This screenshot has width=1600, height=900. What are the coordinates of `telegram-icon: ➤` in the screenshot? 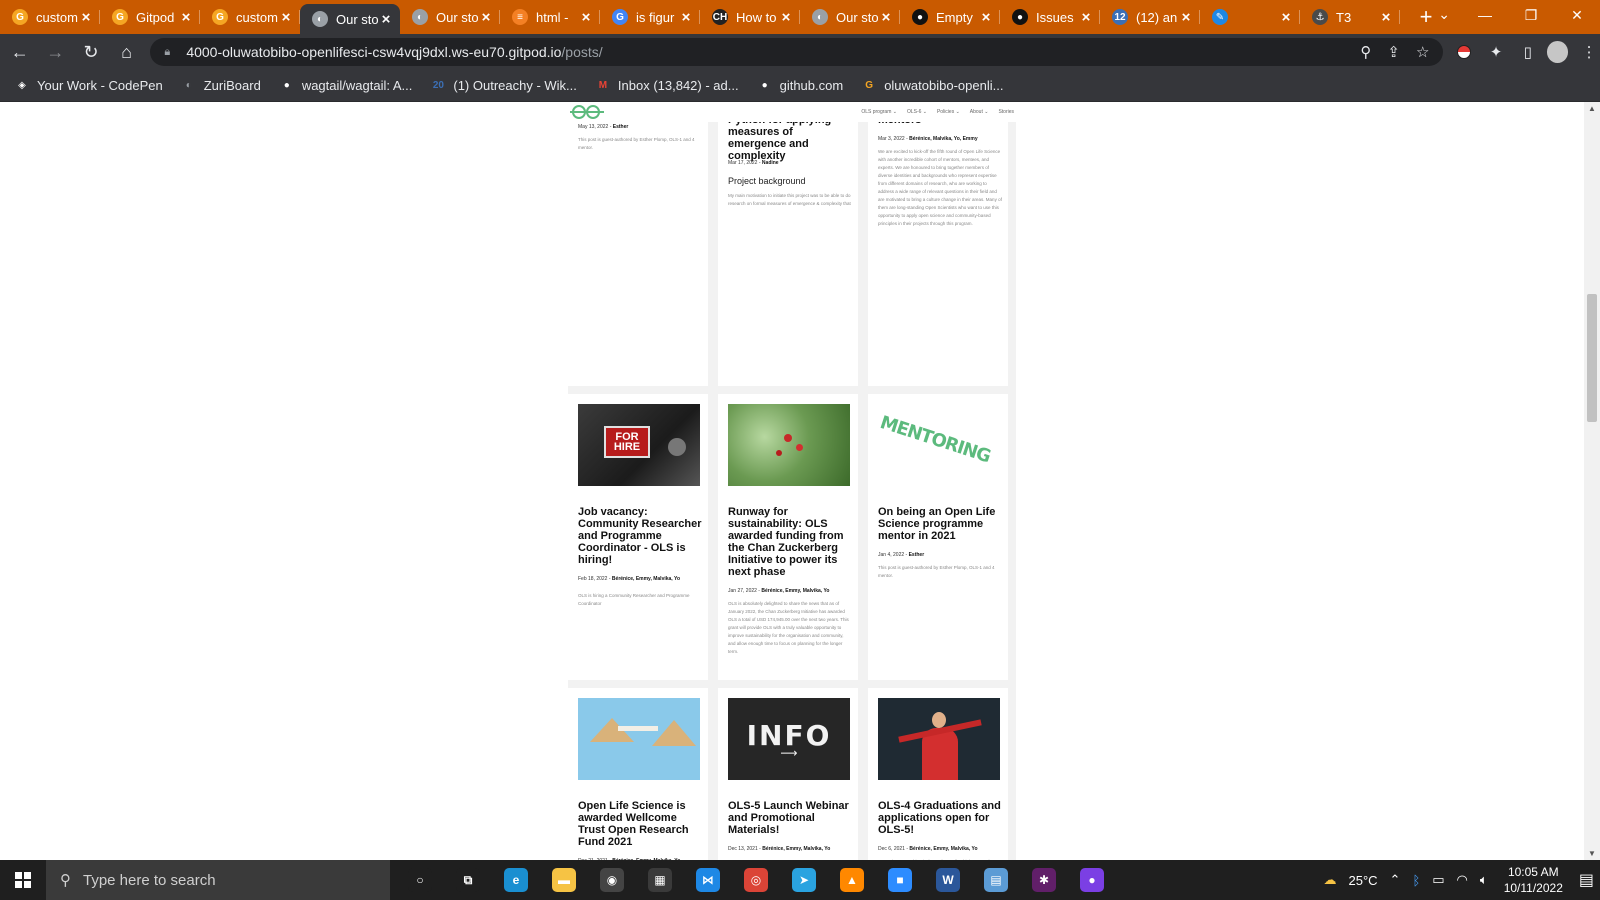 It's located at (804, 880).